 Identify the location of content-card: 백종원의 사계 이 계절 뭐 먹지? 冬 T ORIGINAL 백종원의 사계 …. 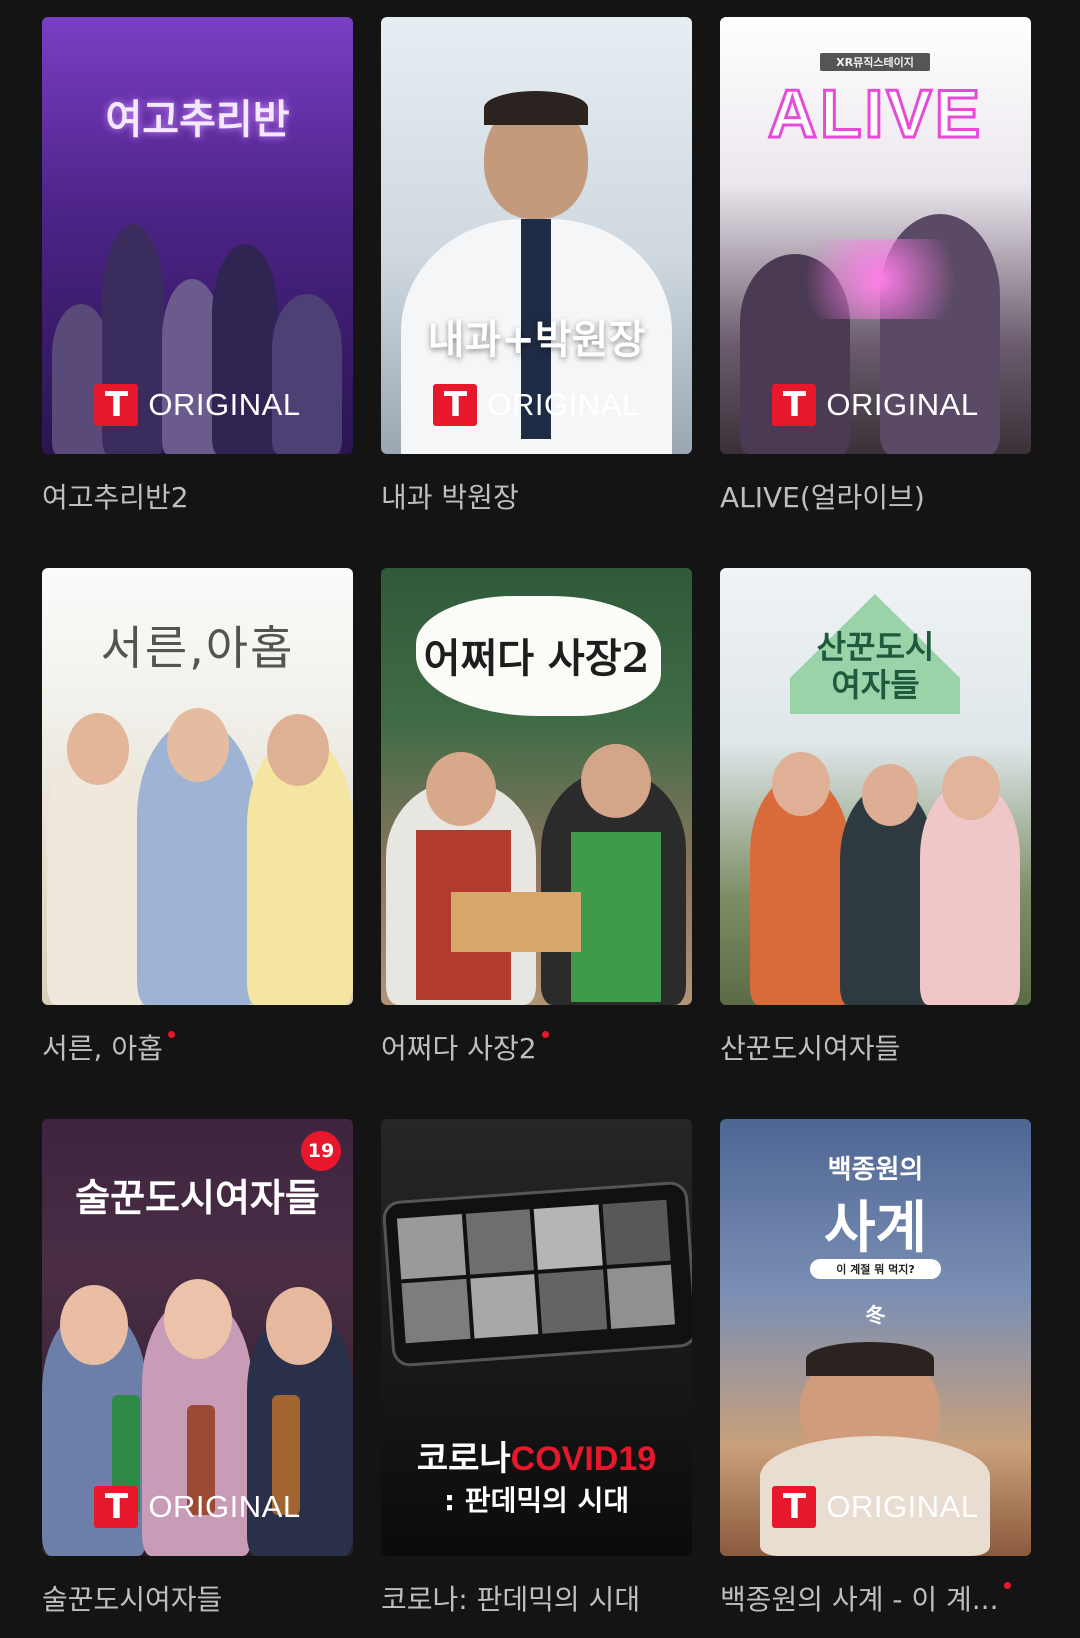
(875, 1368).